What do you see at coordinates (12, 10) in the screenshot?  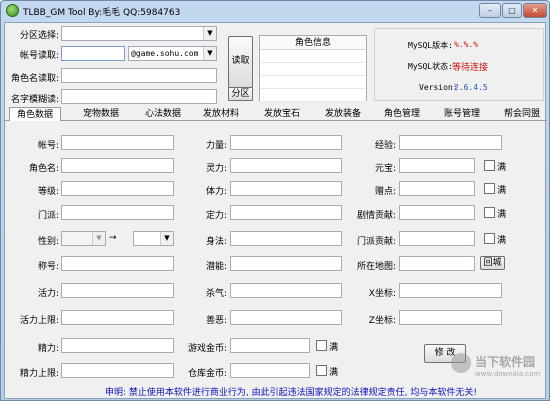 I see `app-icon` at bounding box center [12, 10].